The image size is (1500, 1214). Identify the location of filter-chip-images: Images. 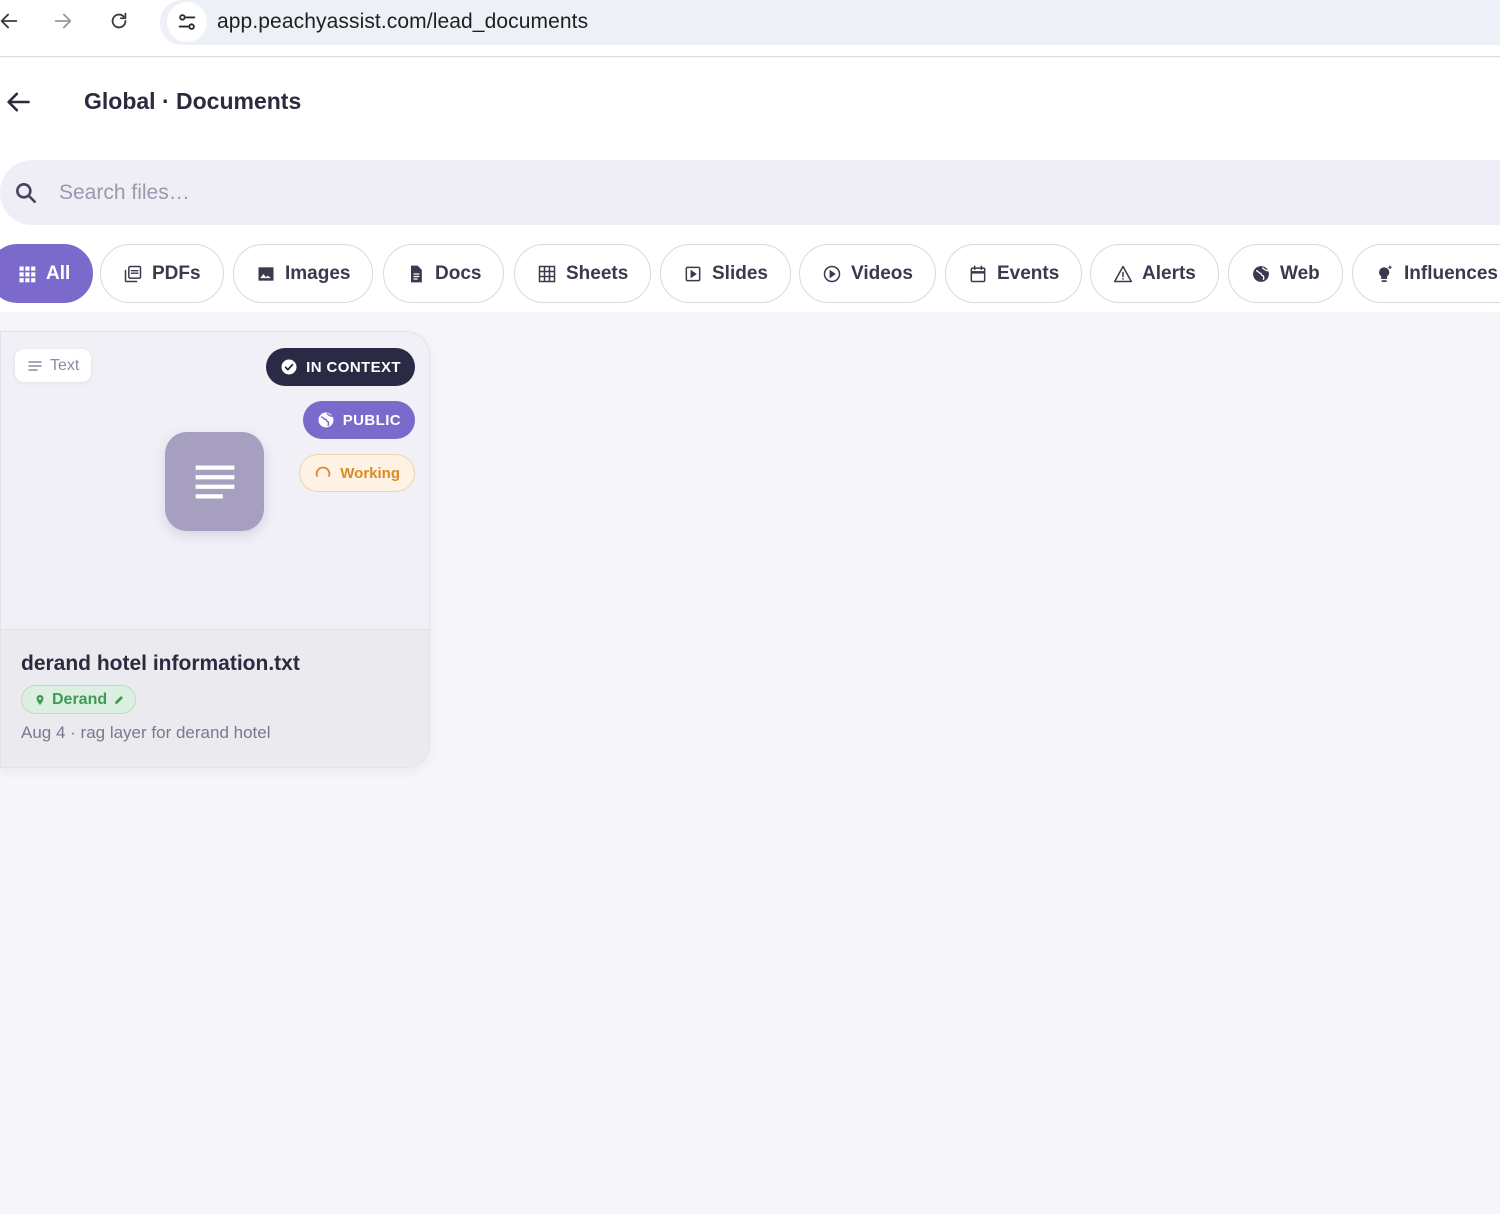
(303, 273).